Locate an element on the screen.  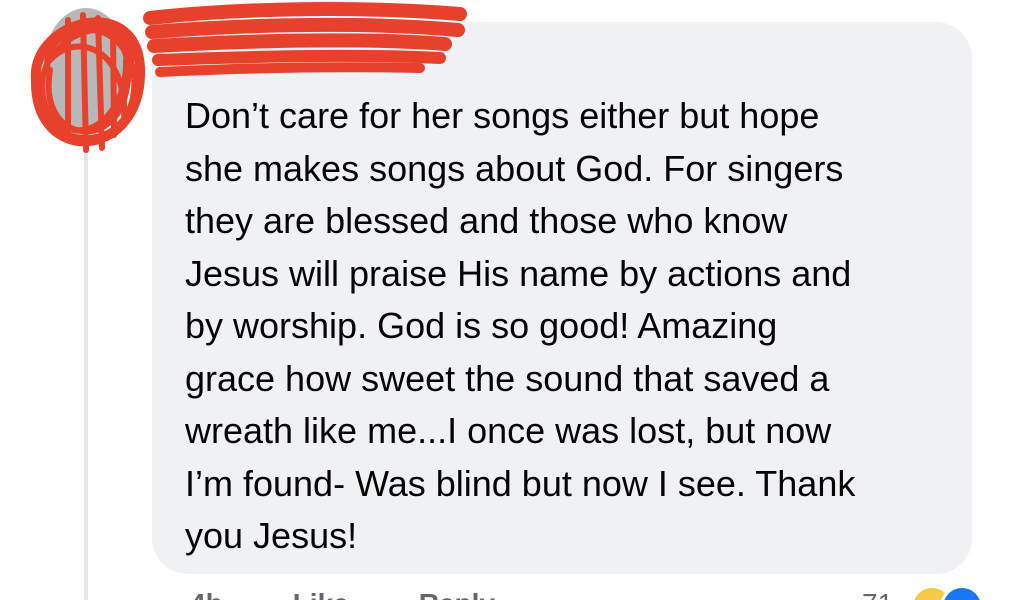
comment-actions: 4h Like Reply is located at coordinates (342, 594).